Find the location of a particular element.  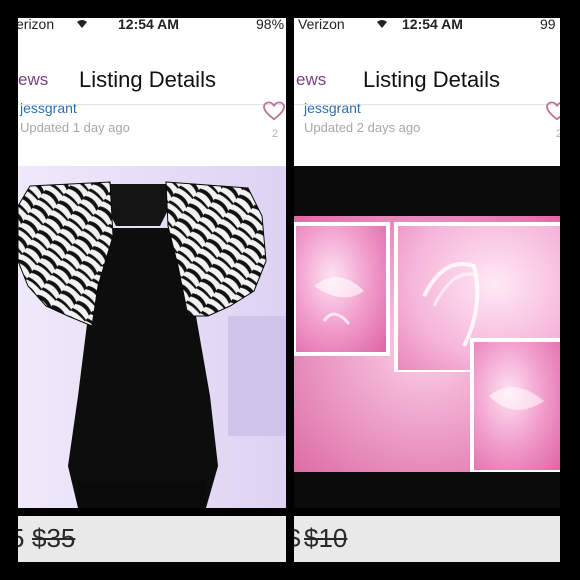

updated-text: Updated 1 day ago is located at coordinates (75, 127).